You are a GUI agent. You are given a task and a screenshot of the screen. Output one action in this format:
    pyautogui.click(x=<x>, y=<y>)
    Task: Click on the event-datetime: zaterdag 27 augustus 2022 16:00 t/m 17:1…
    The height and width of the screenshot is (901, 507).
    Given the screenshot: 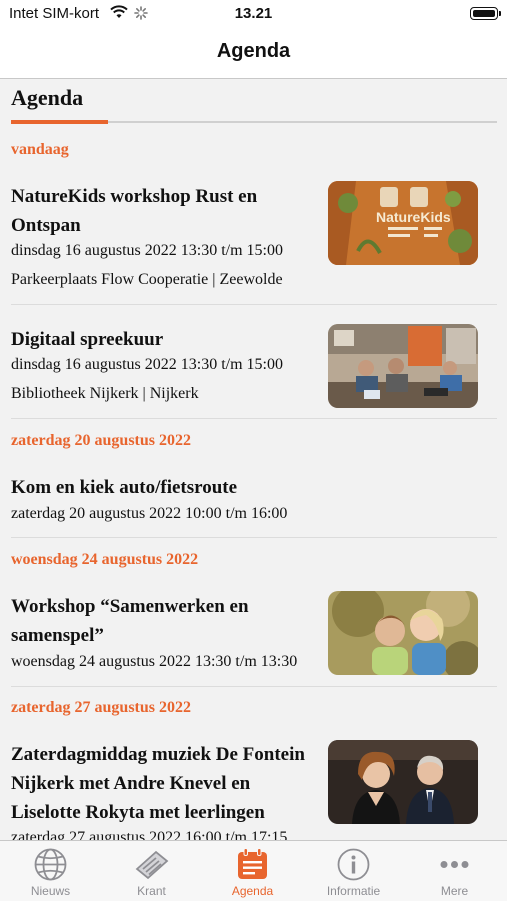 What is the action you would take?
    pyautogui.click(x=149, y=834)
    